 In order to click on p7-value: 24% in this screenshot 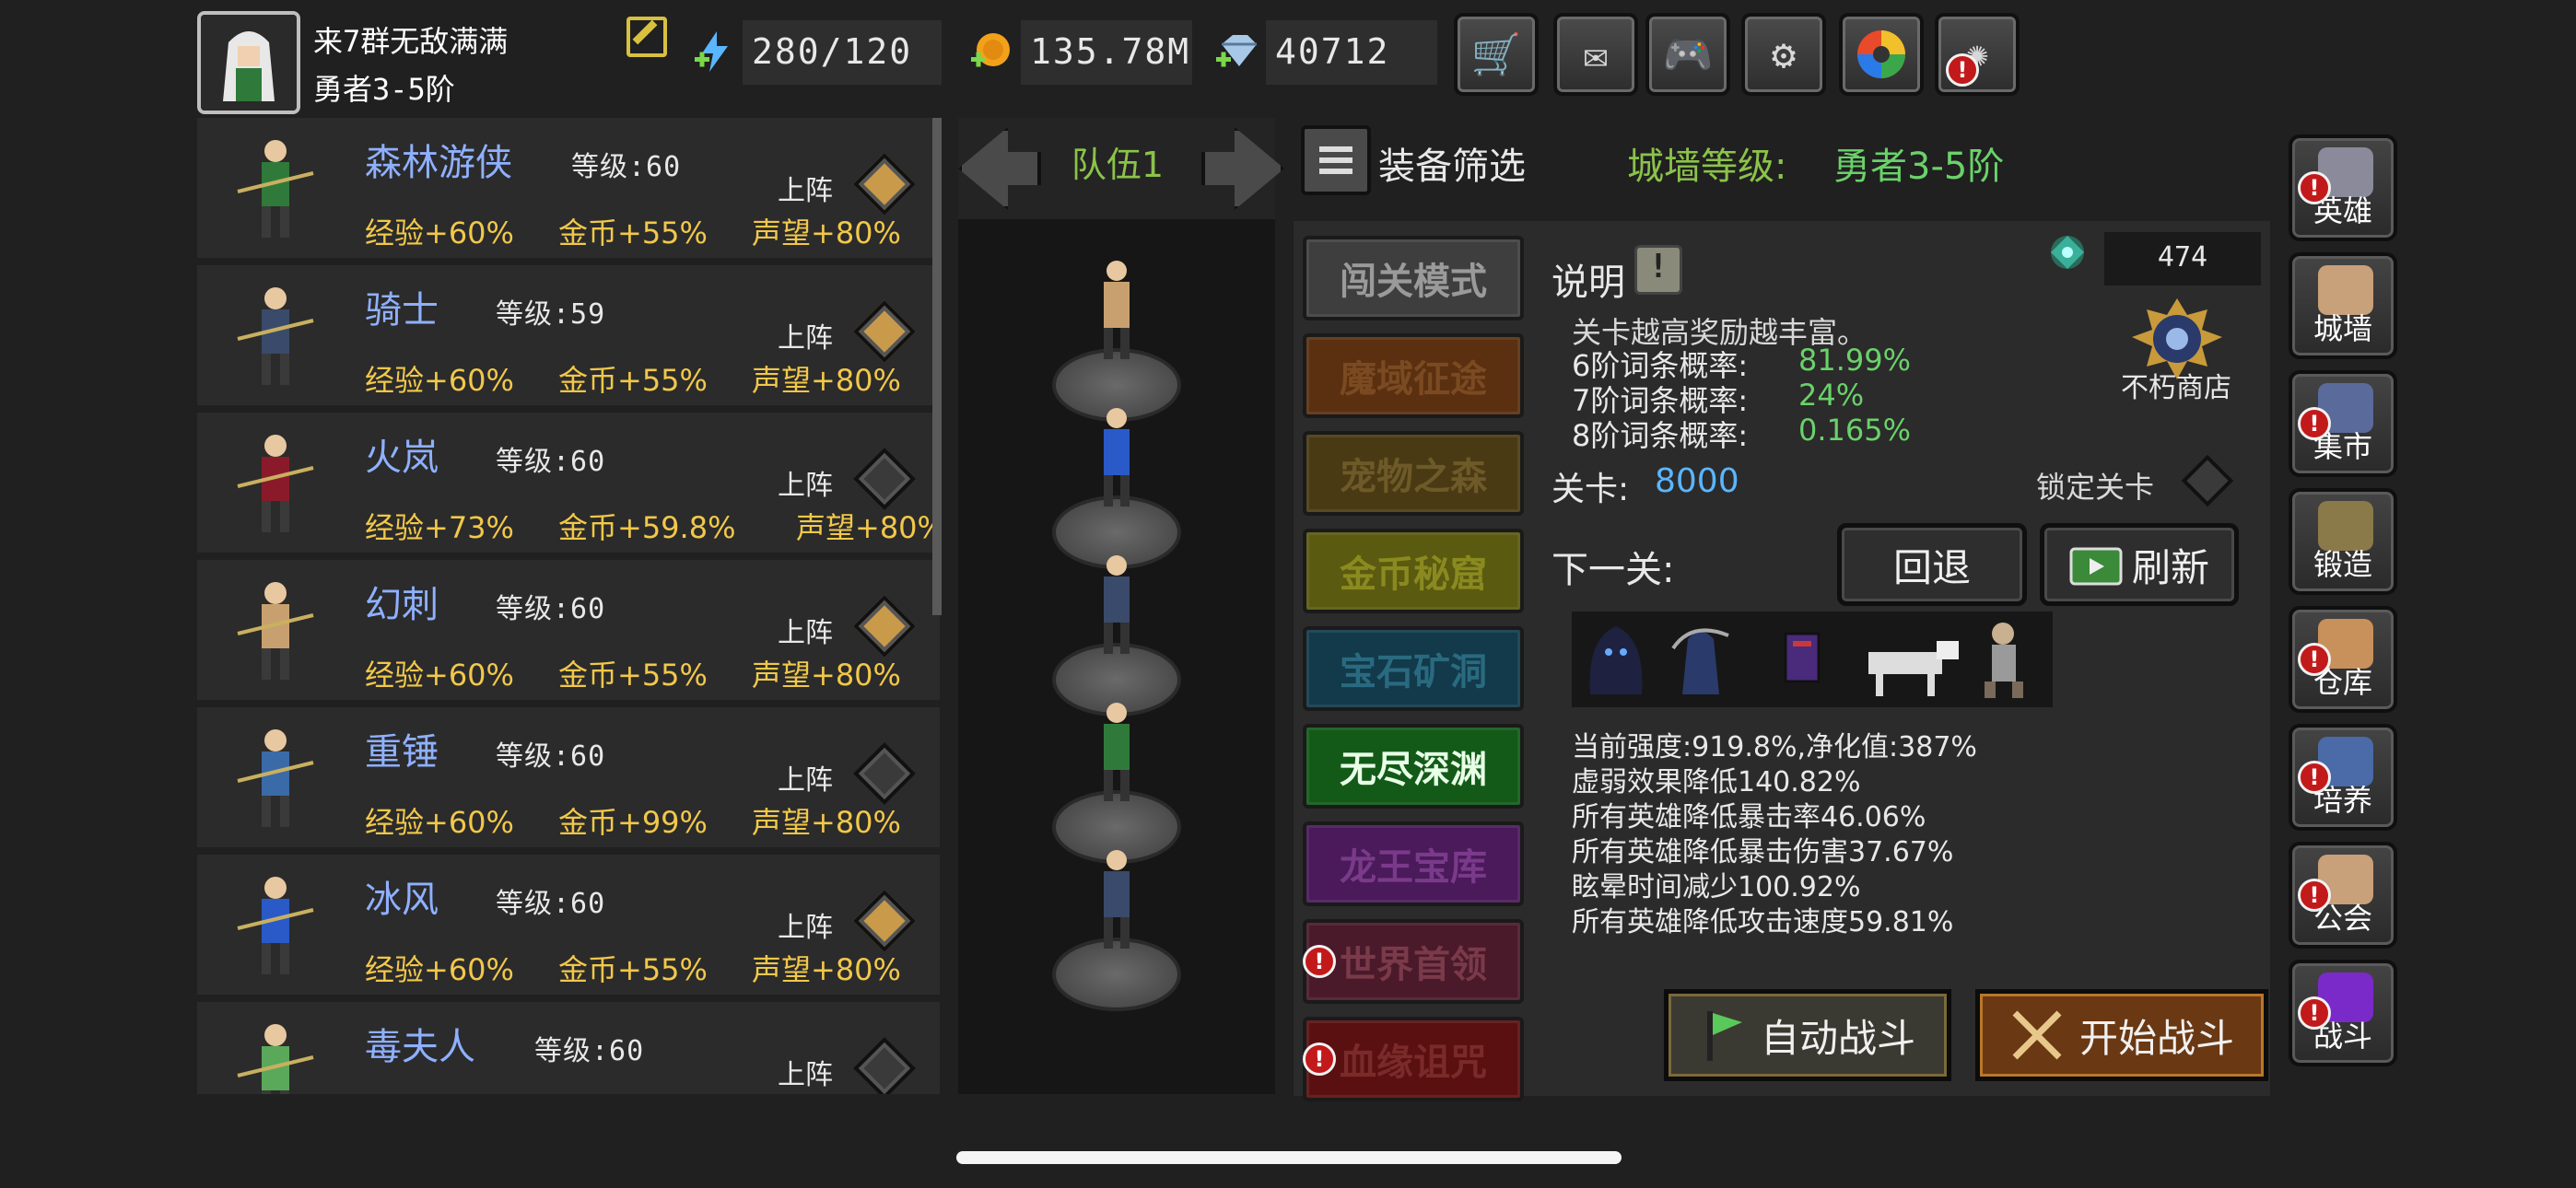, I will do `click(1831, 395)`.